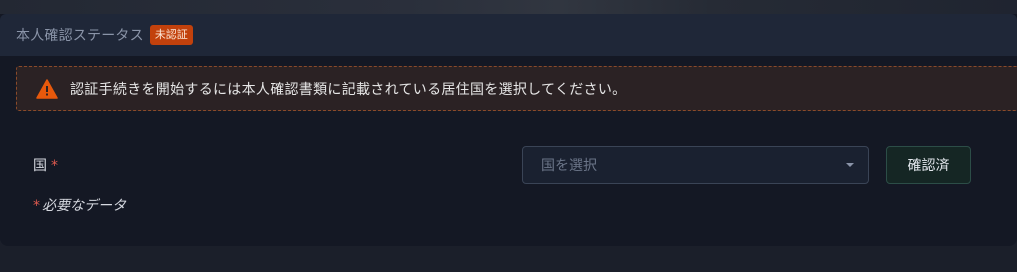 This screenshot has height=272, width=1017. Describe the element at coordinates (348, 89) in the screenshot. I see `alert-message: 認証手続きを開始するには本人確認書類に記載されている居住国を選択してください。` at that location.